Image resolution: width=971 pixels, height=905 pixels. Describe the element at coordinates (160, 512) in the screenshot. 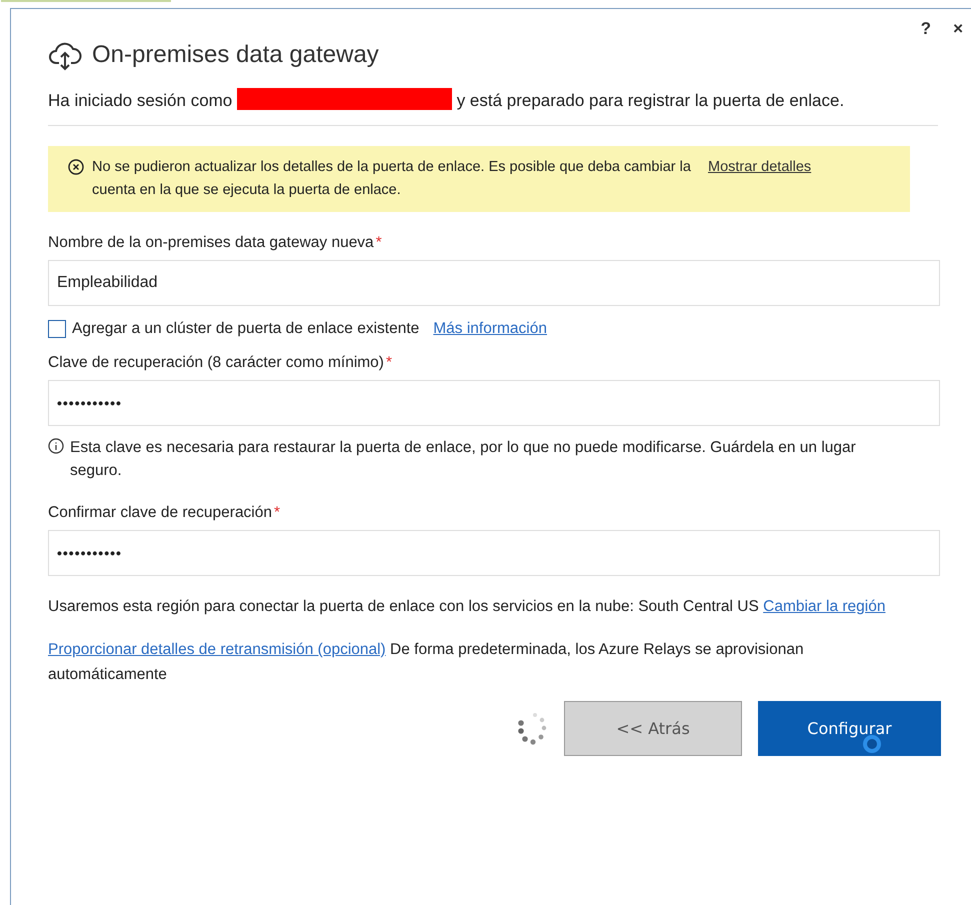

I see `field-label: Confirmar clave de recuperación` at that location.